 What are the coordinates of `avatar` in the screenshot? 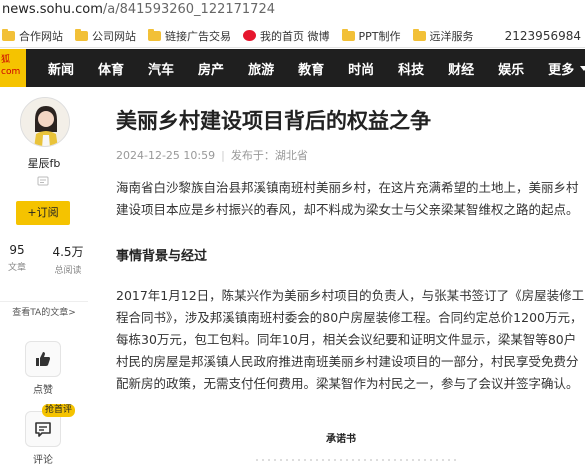 It's located at (45, 122).